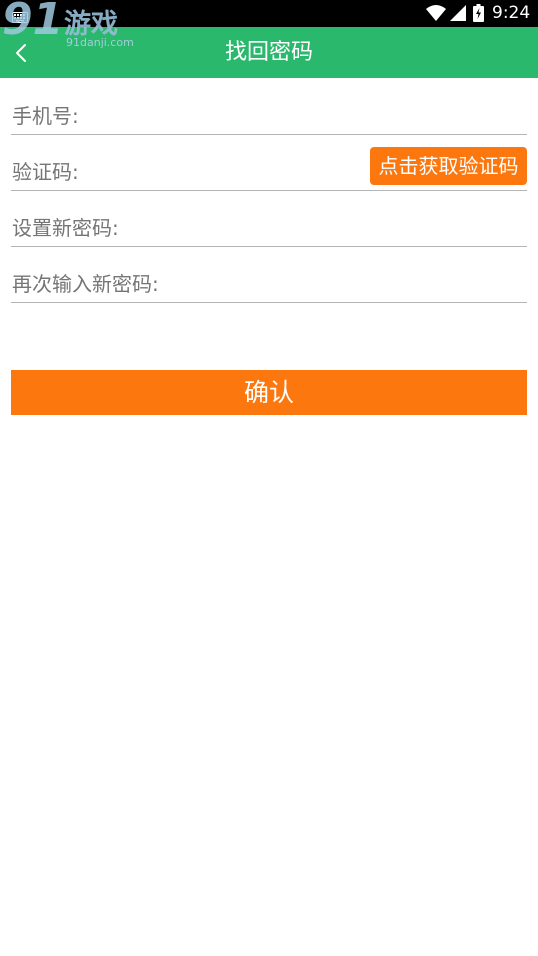  What do you see at coordinates (339, 220) in the screenshot?
I see `new-password-input` at bounding box center [339, 220].